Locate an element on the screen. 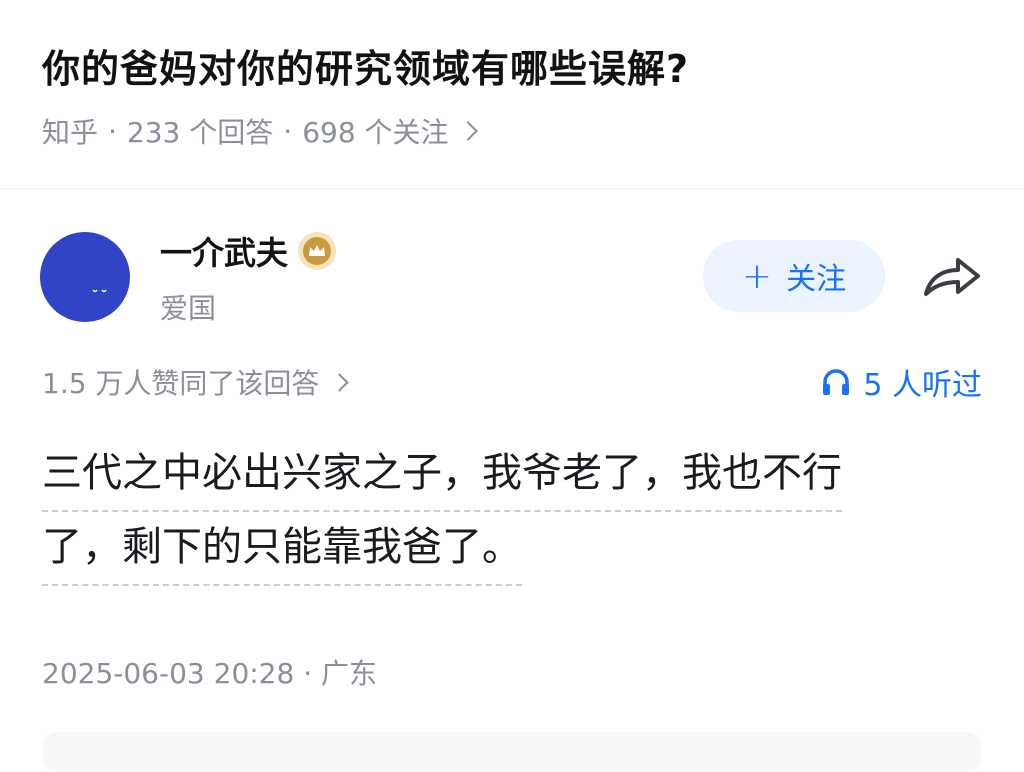 This screenshot has height=772, width=1024. question-meta: 知乎 · 233 个回答 · 698 个关注 is located at coordinates (260, 131).